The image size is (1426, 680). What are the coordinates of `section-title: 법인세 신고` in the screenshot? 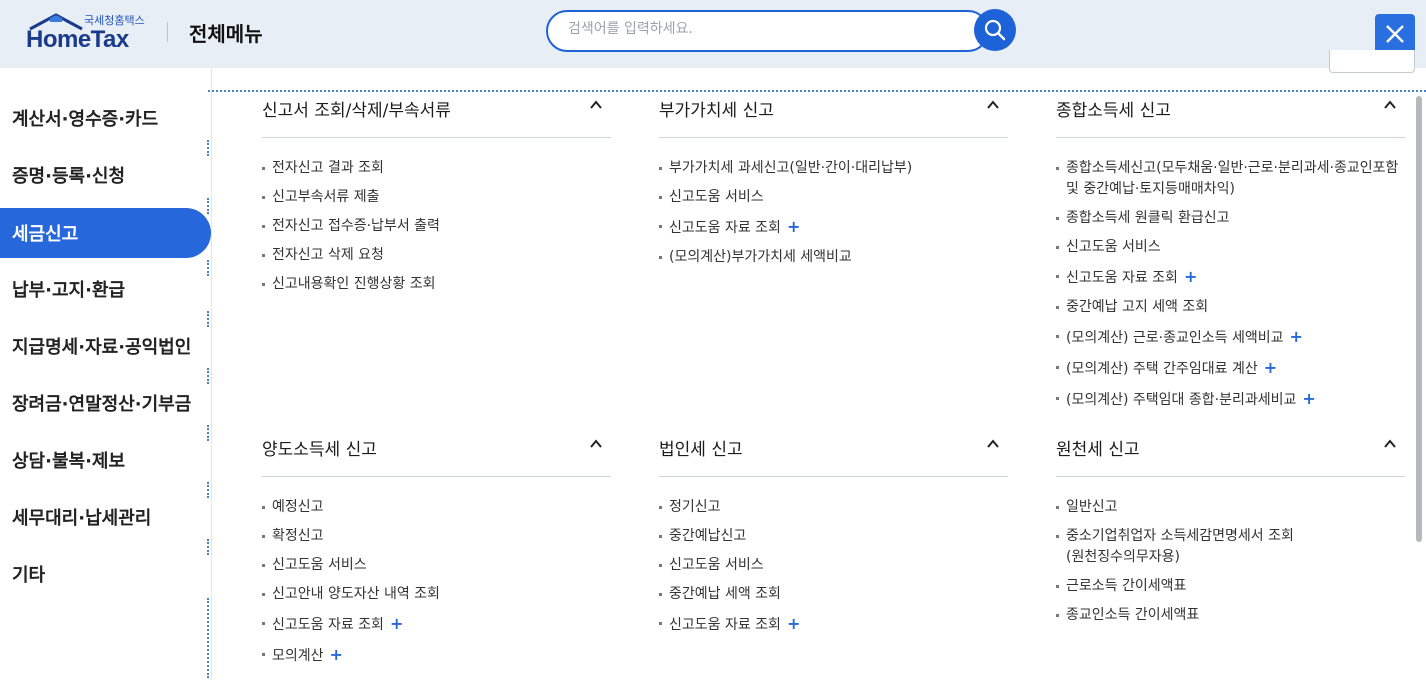 It's located at (701, 450).